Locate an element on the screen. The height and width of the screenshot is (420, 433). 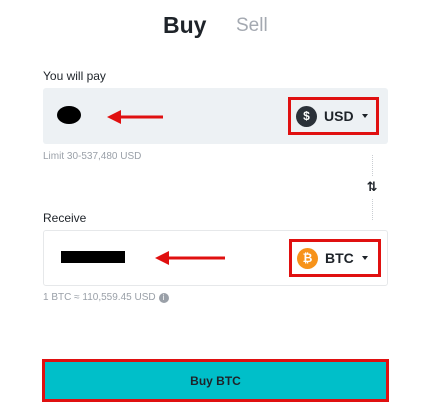
tab-sell: Sell is located at coordinates (252, 26).